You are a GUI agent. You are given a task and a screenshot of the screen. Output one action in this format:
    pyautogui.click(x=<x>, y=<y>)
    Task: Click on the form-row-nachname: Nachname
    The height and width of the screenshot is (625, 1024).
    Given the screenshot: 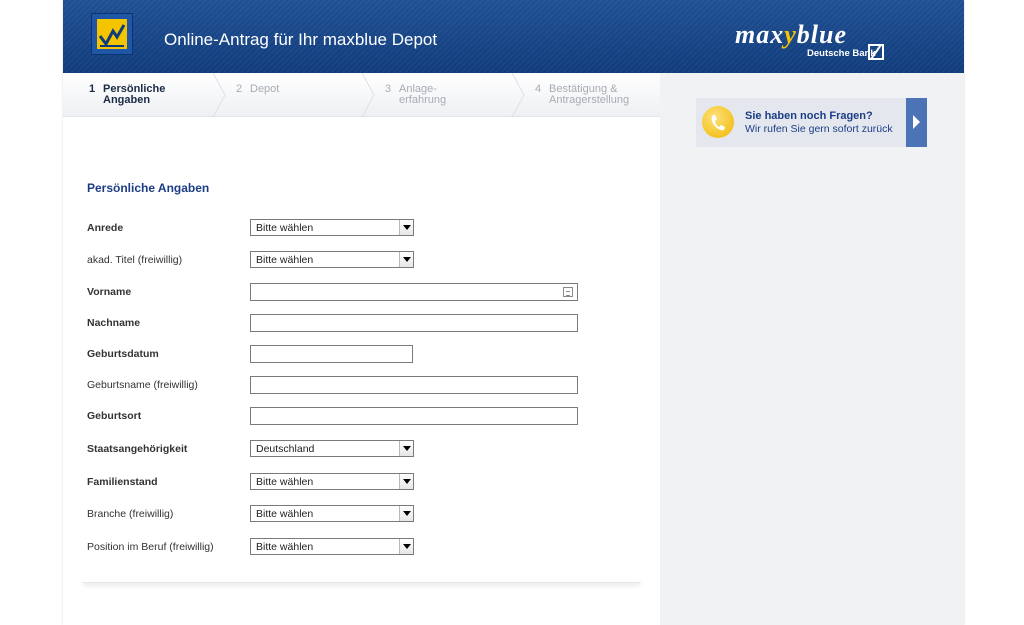 What is the action you would take?
    pyautogui.click(x=367, y=324)
    